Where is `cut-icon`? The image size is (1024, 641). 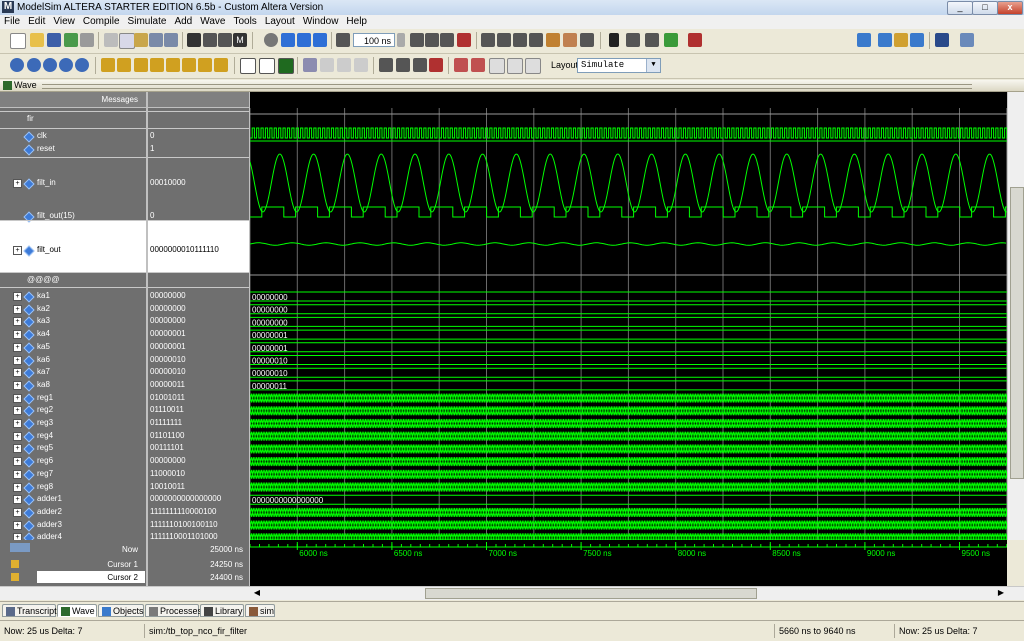 cut-icon is located at coordinates (111, 40).